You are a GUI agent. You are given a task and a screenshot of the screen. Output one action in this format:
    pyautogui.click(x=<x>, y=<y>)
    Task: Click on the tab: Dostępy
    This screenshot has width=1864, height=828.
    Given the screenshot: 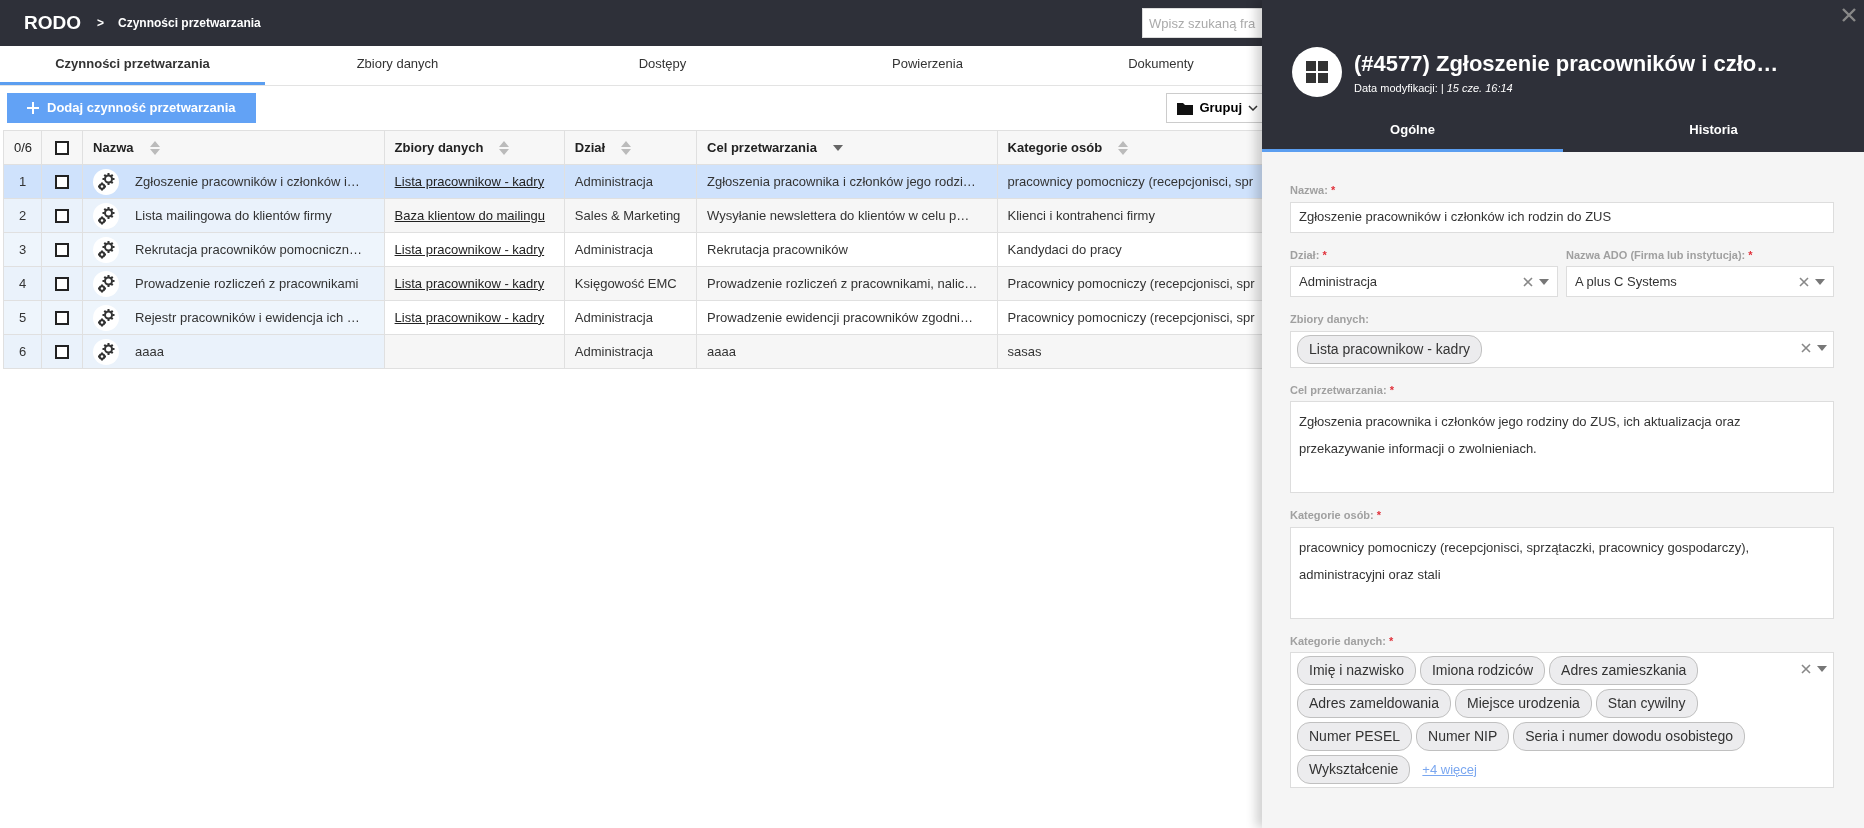 What is the action you would take?
    pyautogui.click(x=662, y=65)
    